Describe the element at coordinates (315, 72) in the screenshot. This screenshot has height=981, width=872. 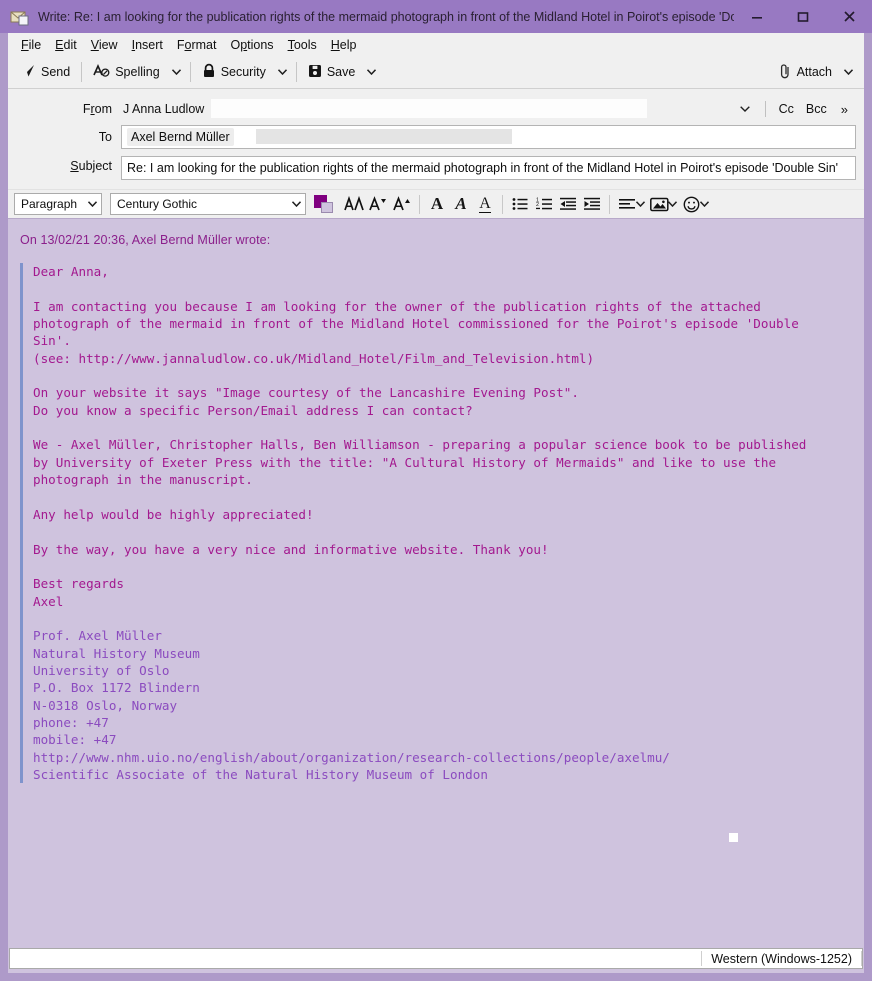
I see `save-disk-icon` at that location.